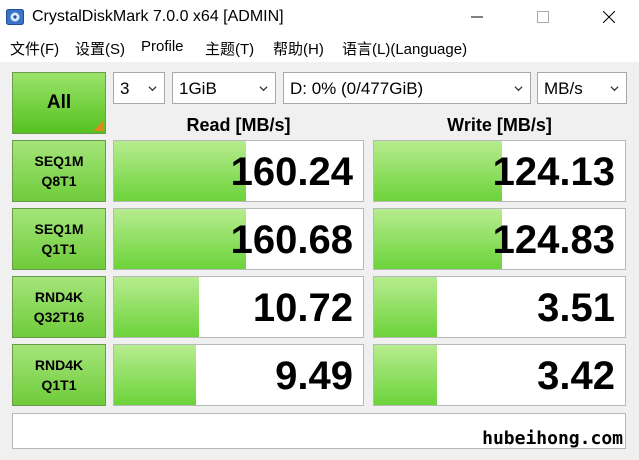  What do you see at coordinates (302, 308) in the screenshot?
I see `read-value: 10.72` at bounding box center [302, 308].